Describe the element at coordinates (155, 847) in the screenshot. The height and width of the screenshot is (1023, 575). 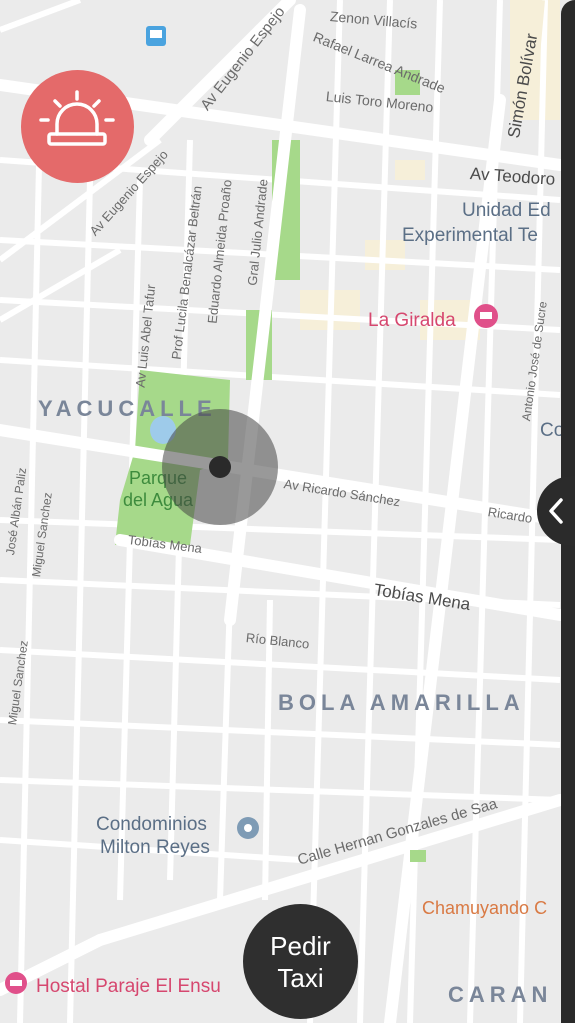
I see `poi-label-milton-reyes: Milton Reyes` at that location.